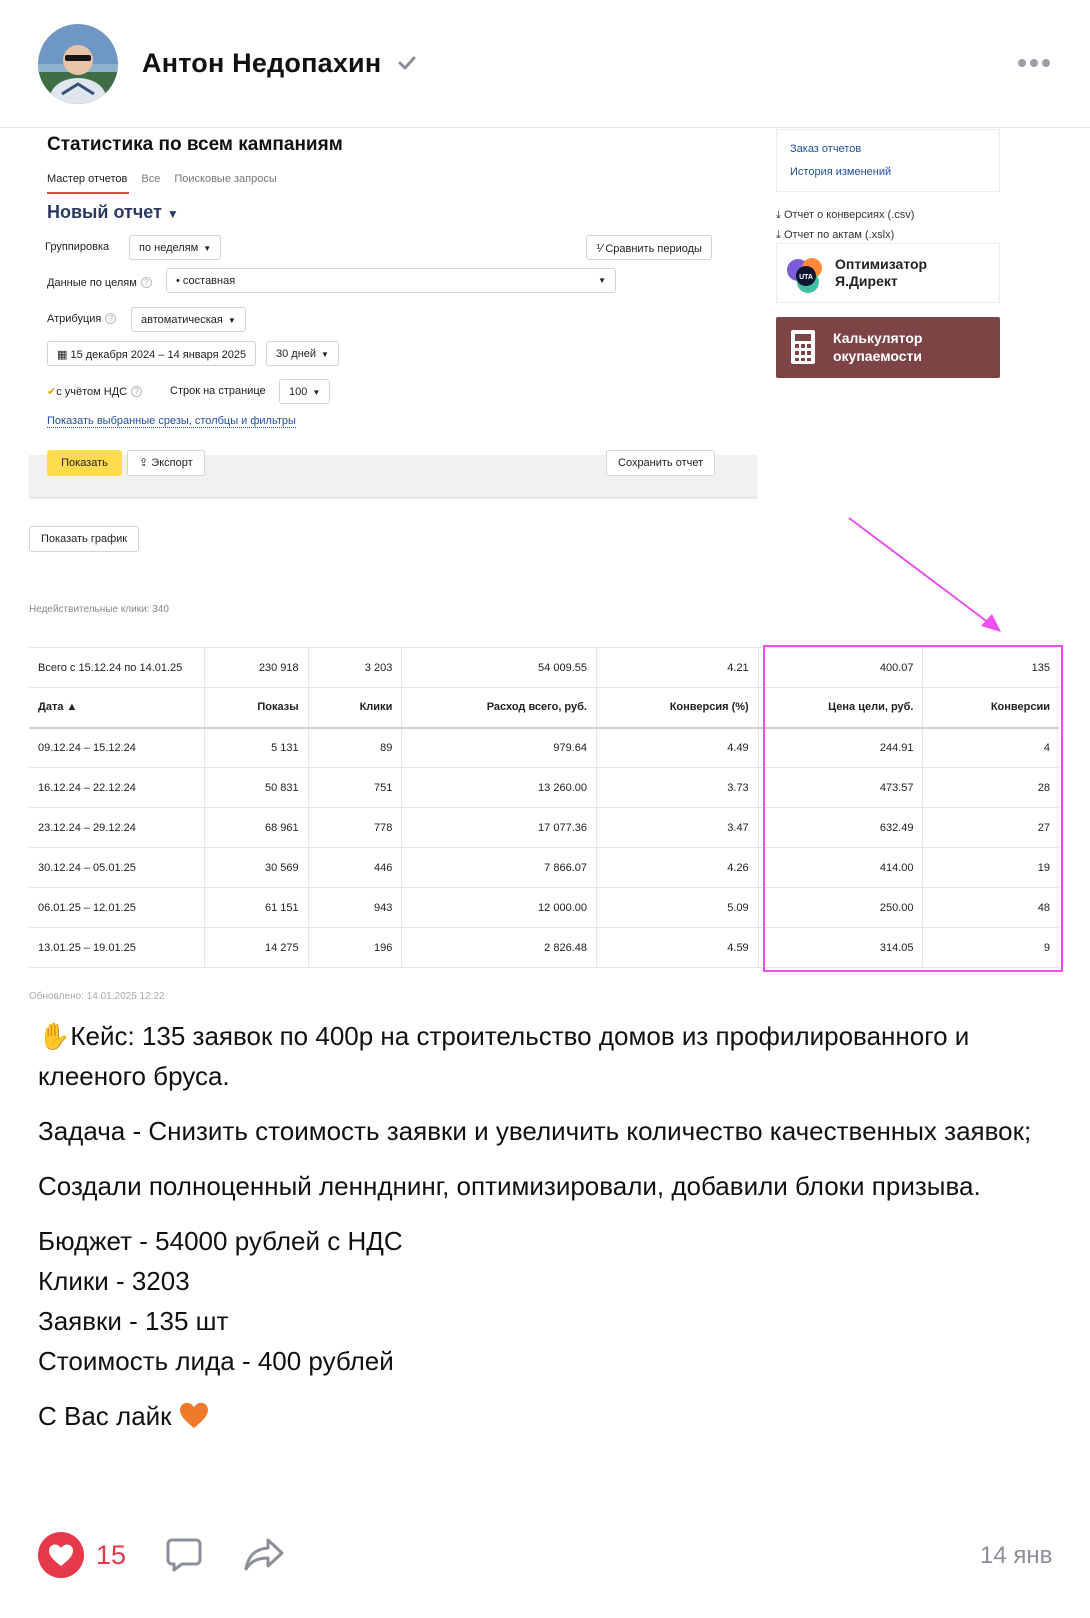 The width and height of the screenshot is (1090, 1618). What do you see at coordinates (888, 160) in the screenshot?
I see `reports-side-box` at bounding box center [888, 160].